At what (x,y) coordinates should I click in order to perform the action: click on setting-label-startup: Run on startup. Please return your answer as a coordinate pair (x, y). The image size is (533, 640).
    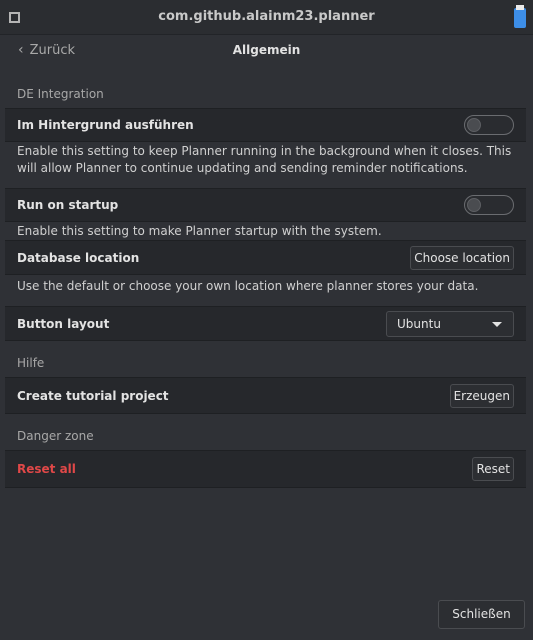
    Looking at the image, I should click on (68, 205).